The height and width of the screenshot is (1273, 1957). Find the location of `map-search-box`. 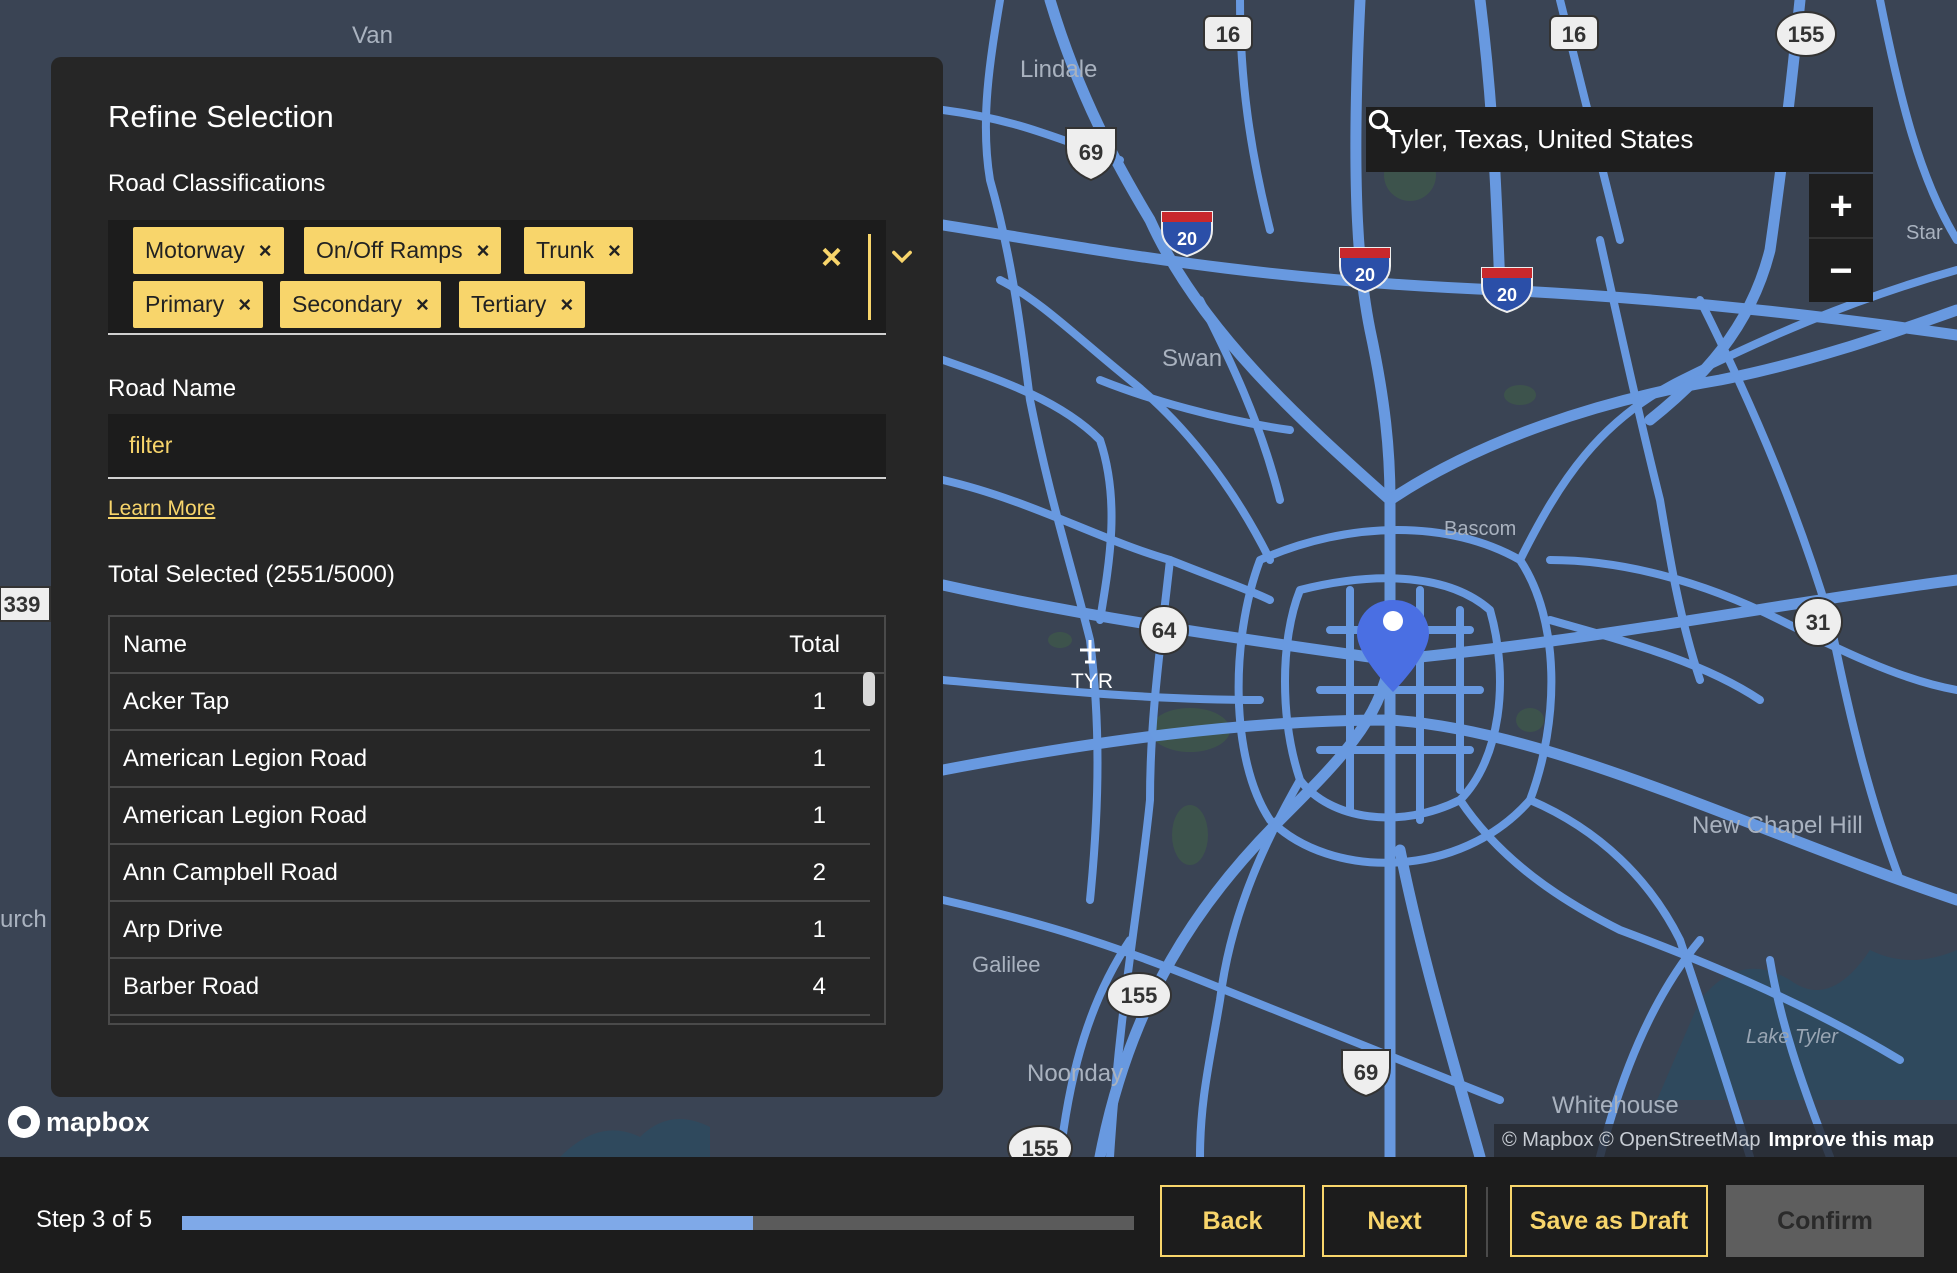

map-search-box is located at coordinates (1619, 139).